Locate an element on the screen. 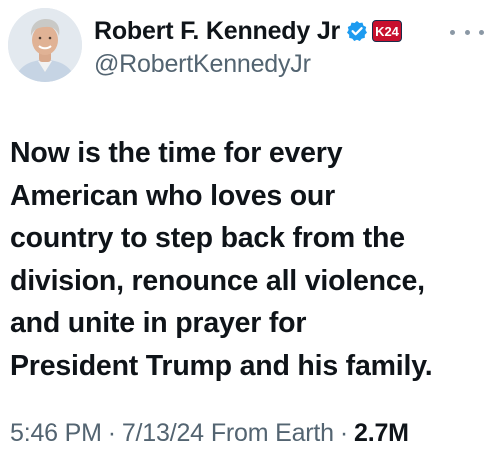  author-name-row: Robert F. Kennedy Jr K24 is located at coordinates (248, 31).